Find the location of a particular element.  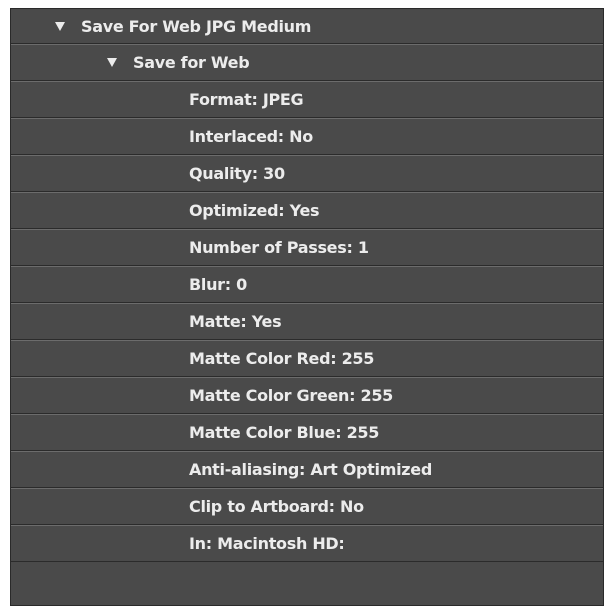

property-row-matte-red: Matte Color Red: 255 is located at coordinates (307, 358).